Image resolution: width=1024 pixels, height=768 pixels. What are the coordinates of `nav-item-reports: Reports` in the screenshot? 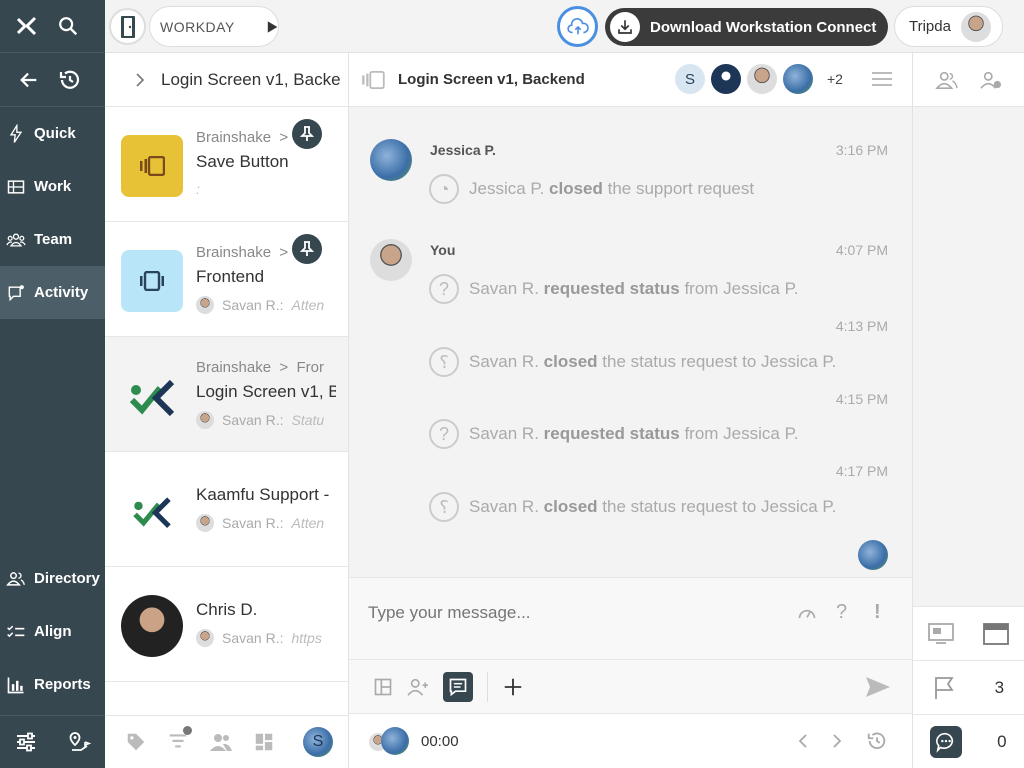 It's located at (52, 684).